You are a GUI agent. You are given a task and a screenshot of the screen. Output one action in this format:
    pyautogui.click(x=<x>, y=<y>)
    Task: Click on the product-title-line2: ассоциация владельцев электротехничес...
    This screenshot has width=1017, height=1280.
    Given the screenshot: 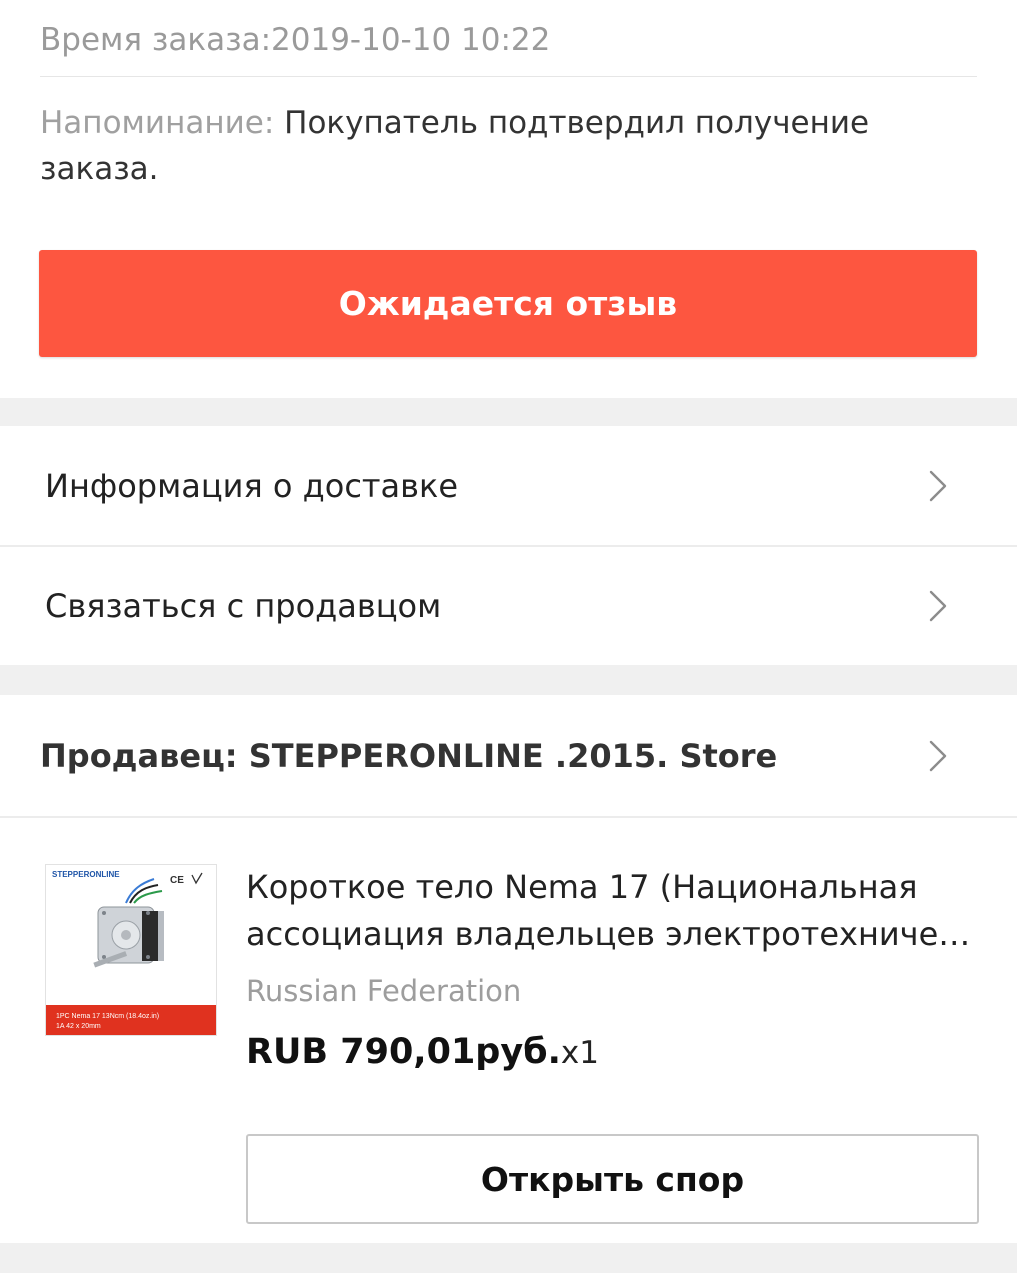 What is the action you would take?
    pyautogui.click(x=613, y=934)
    